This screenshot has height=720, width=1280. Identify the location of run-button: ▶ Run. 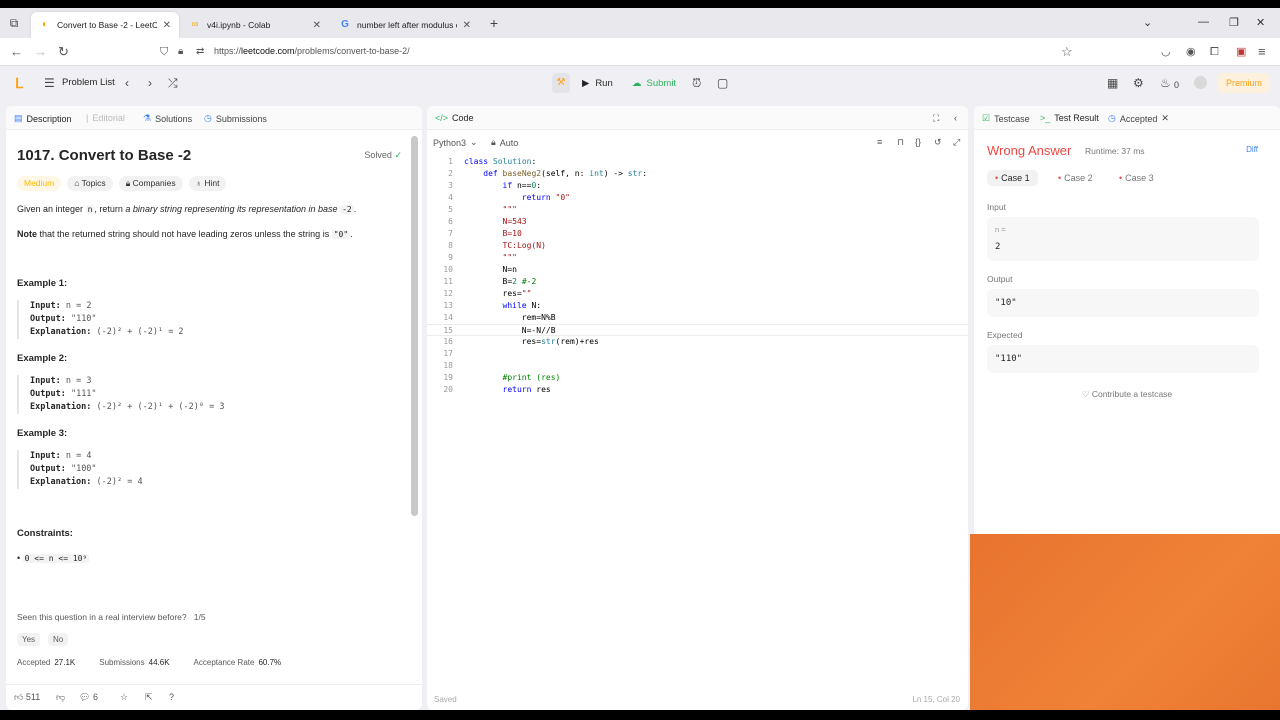
(597, 83).